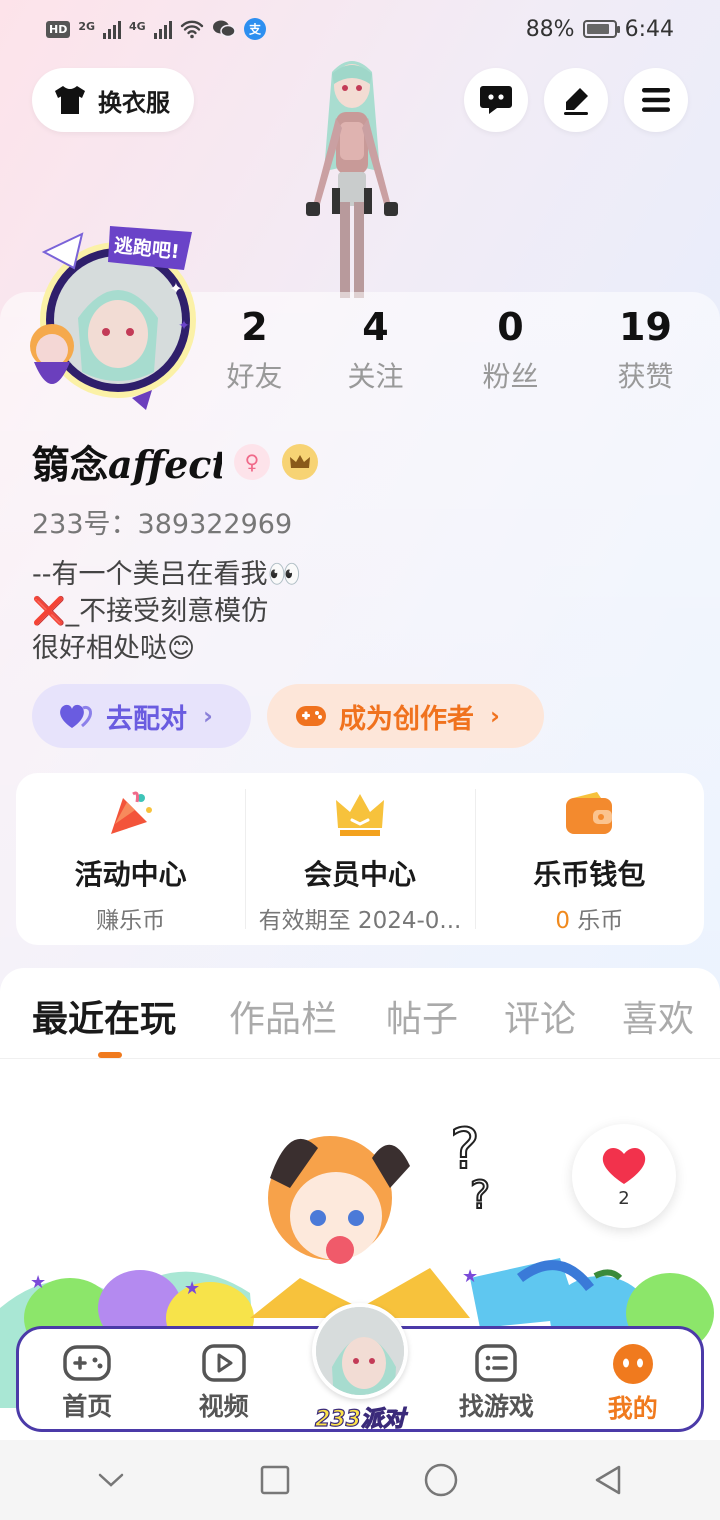  I want to click on stat-following: 4 关注, so click(375, 350).